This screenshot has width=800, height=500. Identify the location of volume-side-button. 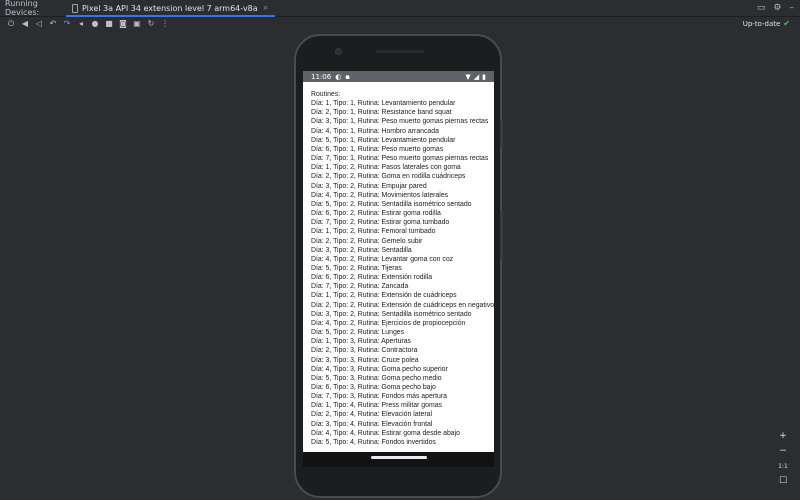
(501, 235).